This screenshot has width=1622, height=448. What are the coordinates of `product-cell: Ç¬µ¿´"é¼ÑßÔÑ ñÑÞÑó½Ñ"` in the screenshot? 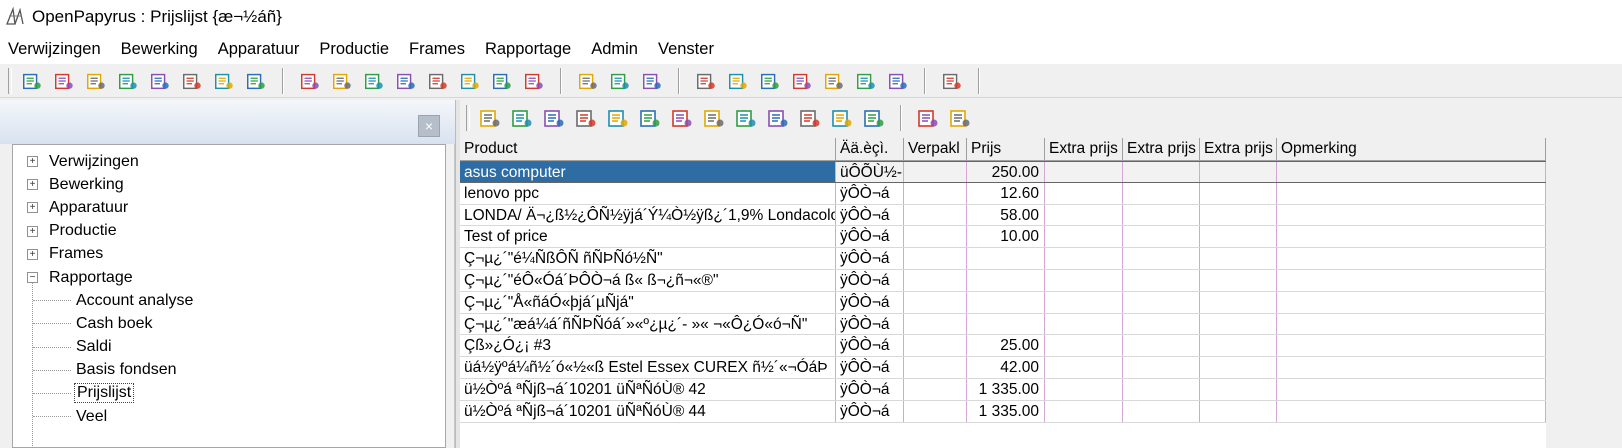 It's located at (648, 258).